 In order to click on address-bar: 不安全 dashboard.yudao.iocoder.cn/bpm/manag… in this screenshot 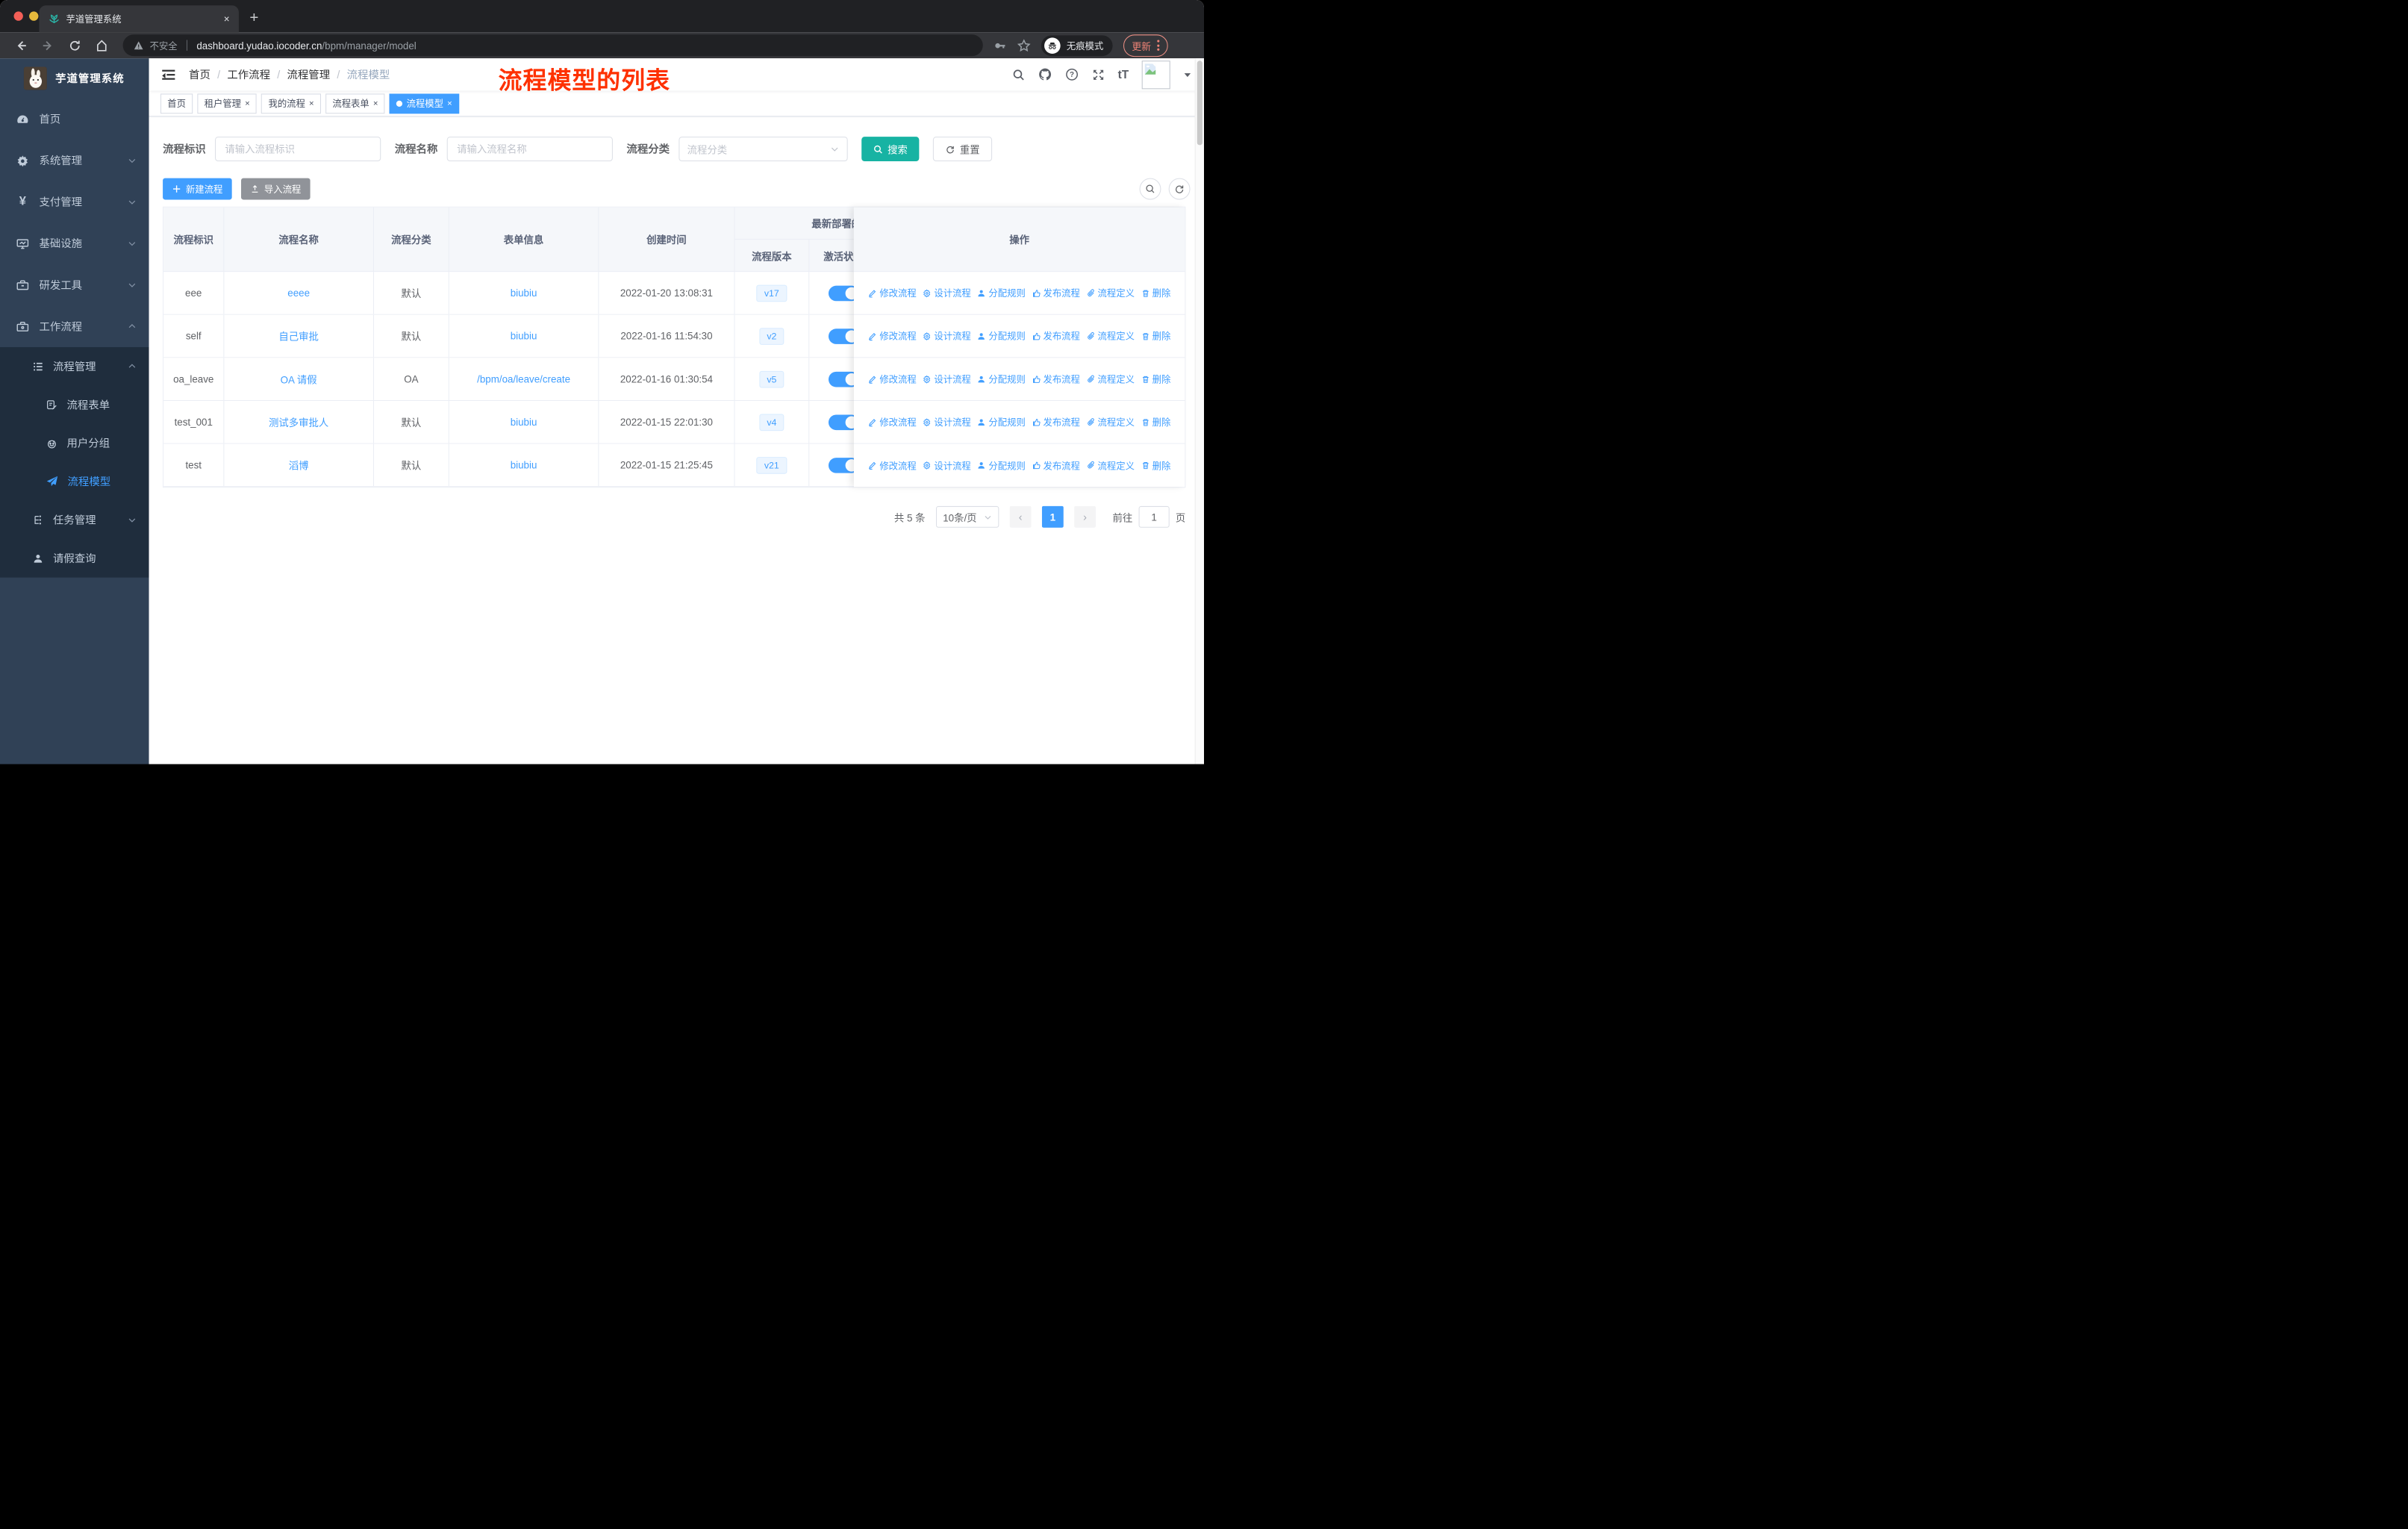, I will do `click(552, 45)`.